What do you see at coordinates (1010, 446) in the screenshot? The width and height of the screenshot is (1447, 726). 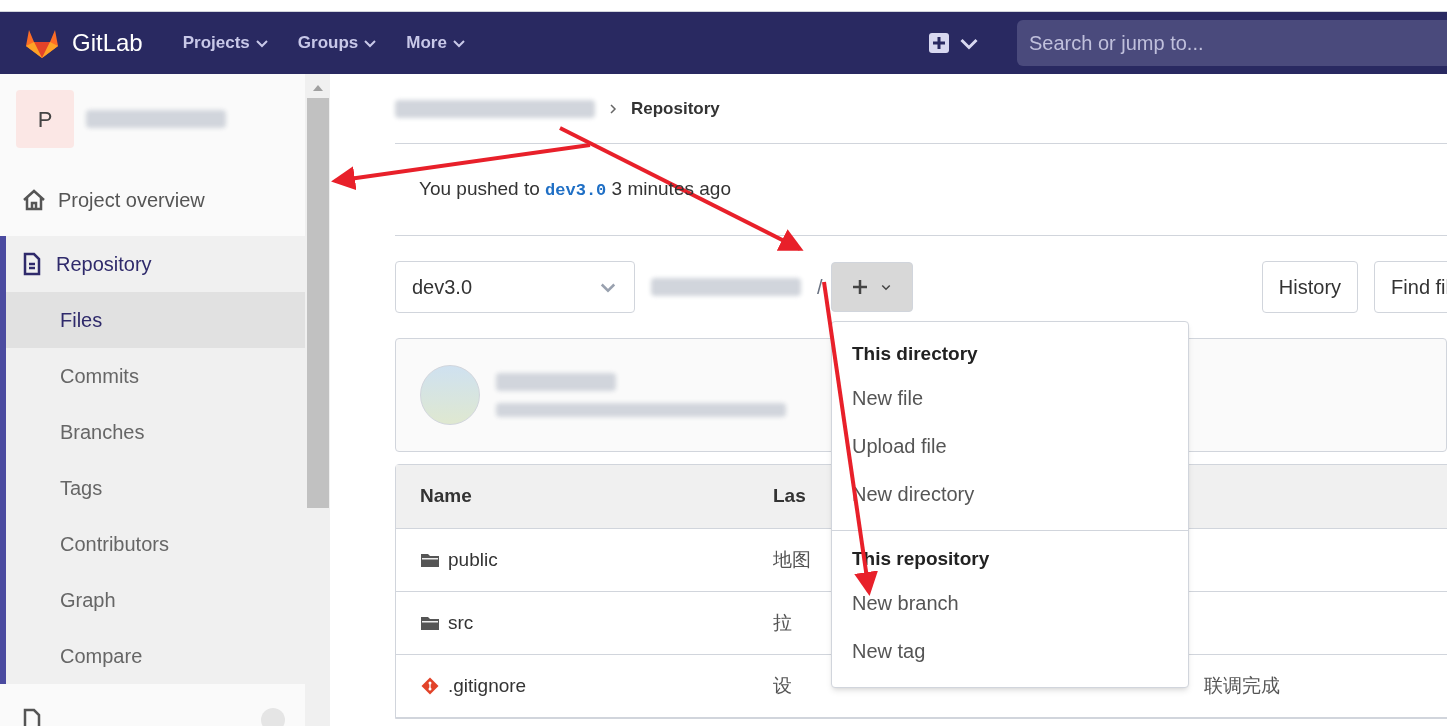 I see `menu-item: Upload file` at bounding box center [1010, 446].